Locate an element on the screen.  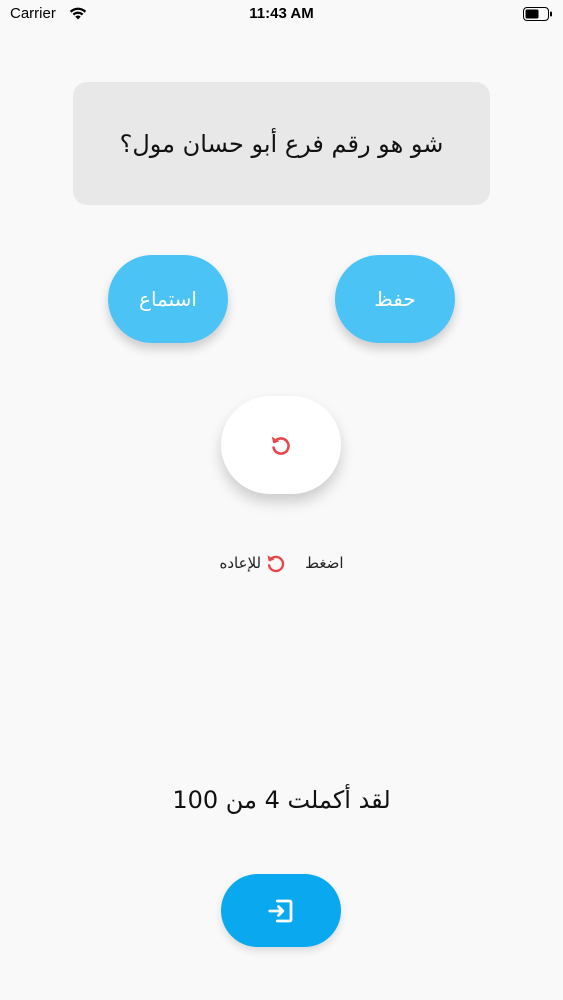
question-card: شو هو رقم فرع أبو حسان مول؟ is located at coordinates (281, 143).